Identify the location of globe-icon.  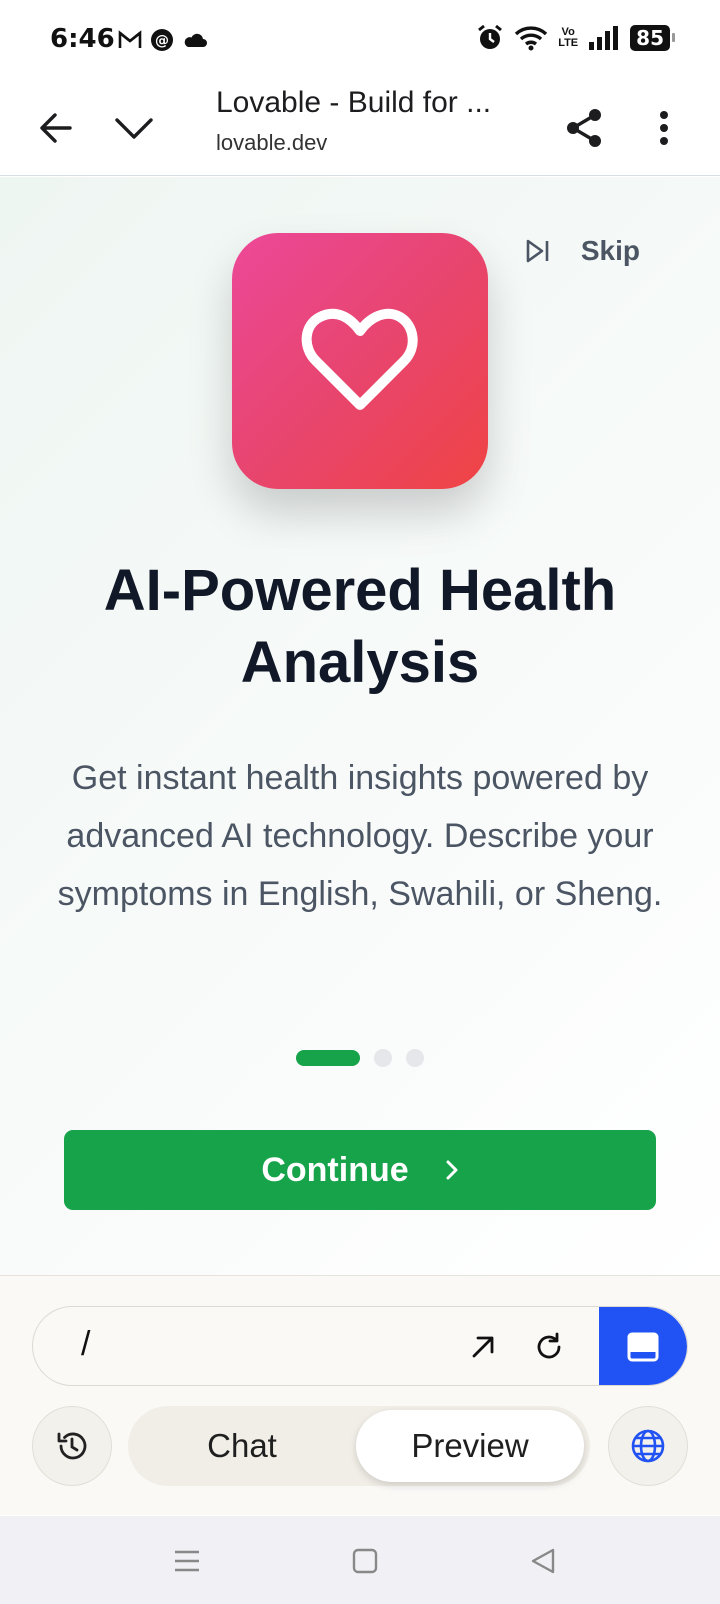
(648, 1446).